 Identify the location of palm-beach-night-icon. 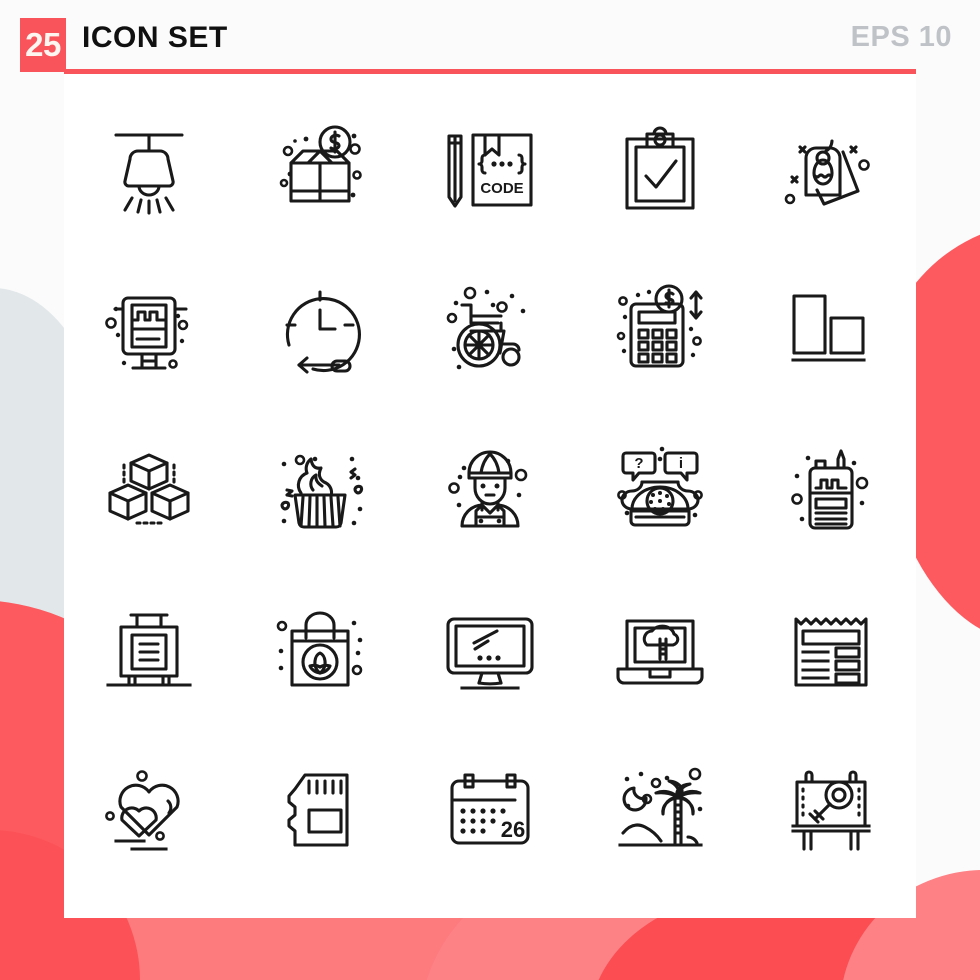
(660, 807).